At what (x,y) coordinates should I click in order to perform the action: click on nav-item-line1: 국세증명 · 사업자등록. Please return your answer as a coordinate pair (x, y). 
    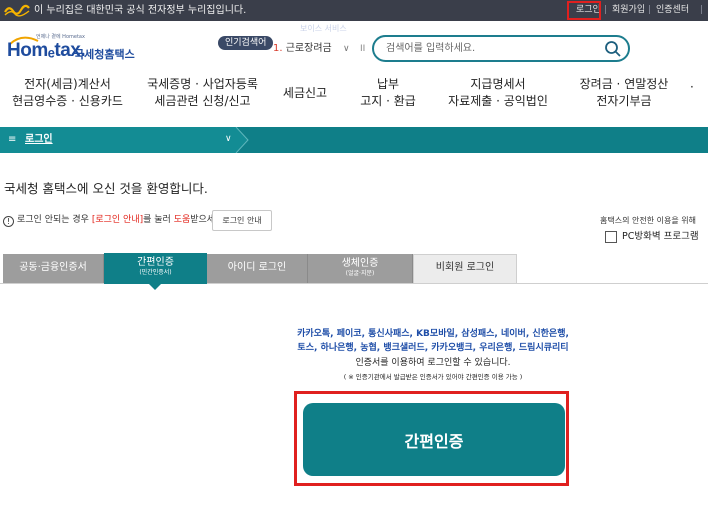
    Looking at the image, I should click on (202, 84).